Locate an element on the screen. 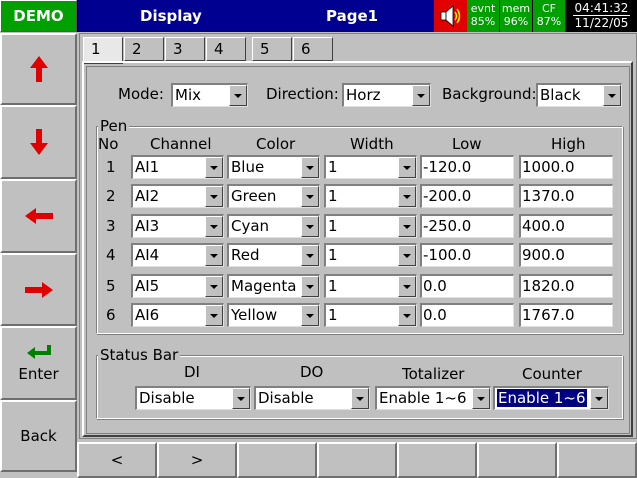 Image resolution: width=637 pixels, height=478 pixels. pen-number: 4 is located at coordinates (111, 255).